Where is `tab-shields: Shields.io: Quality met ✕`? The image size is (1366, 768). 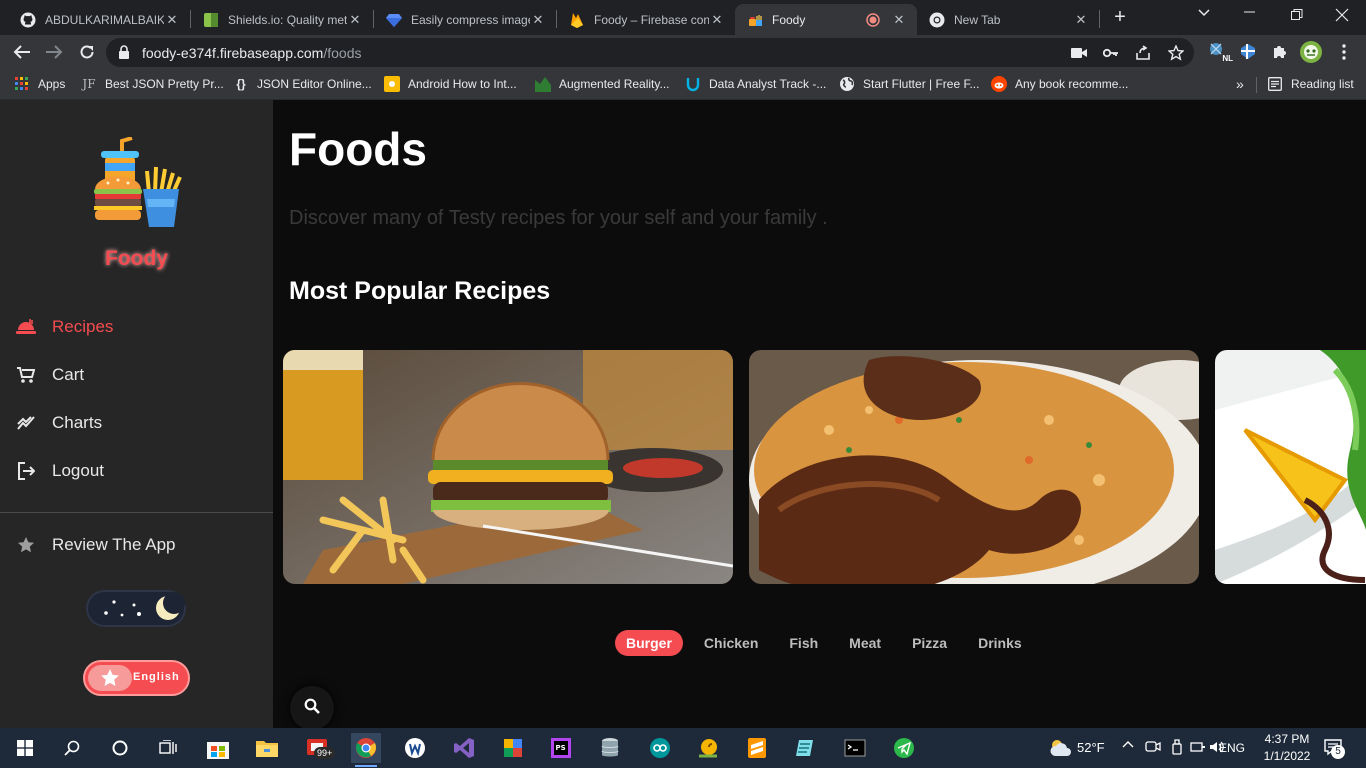
tab-shields: Shields.io: Quality met ✕ is located at coordinates (282, 19).